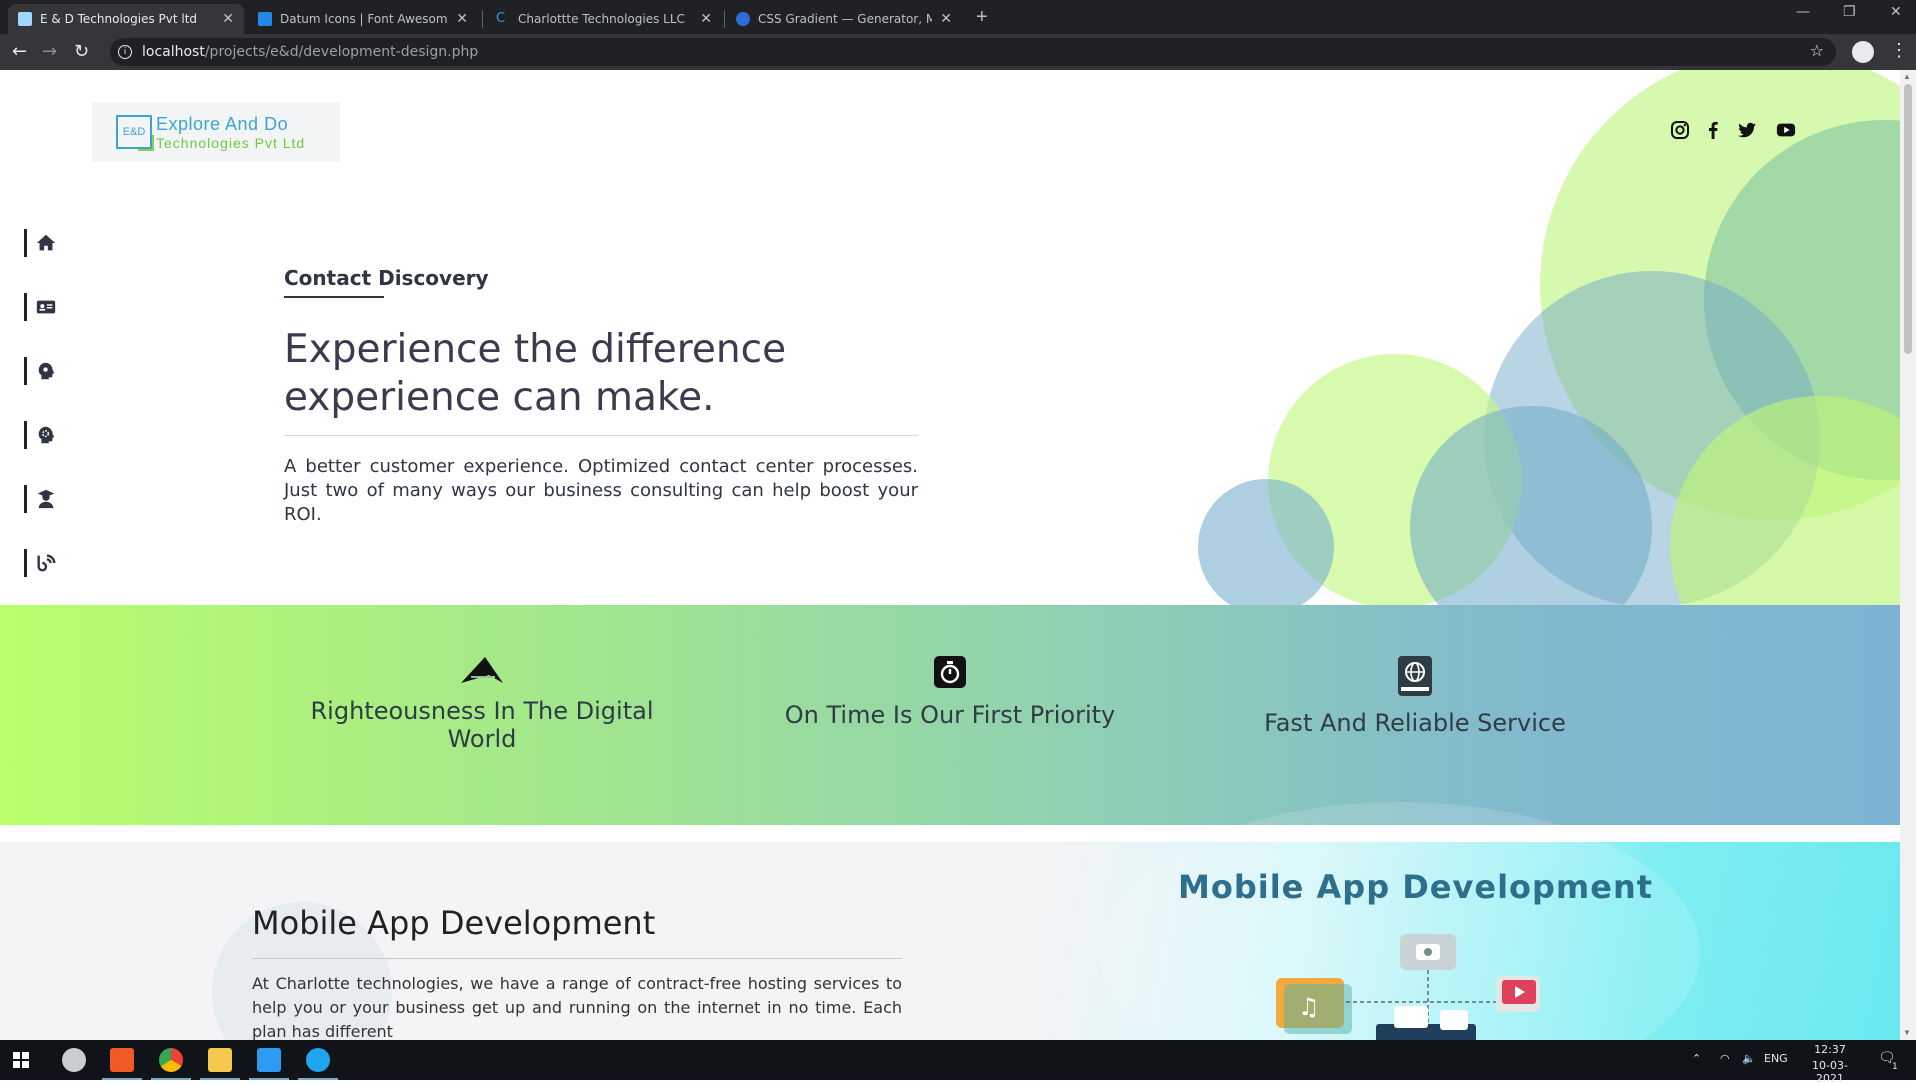 The width and height of the screenshot is (1916, 1085). What do you see at coordinates (49, 51) in the screenshot?
I see `forward-arrow-icon: →` at bounding box center [49, 51].